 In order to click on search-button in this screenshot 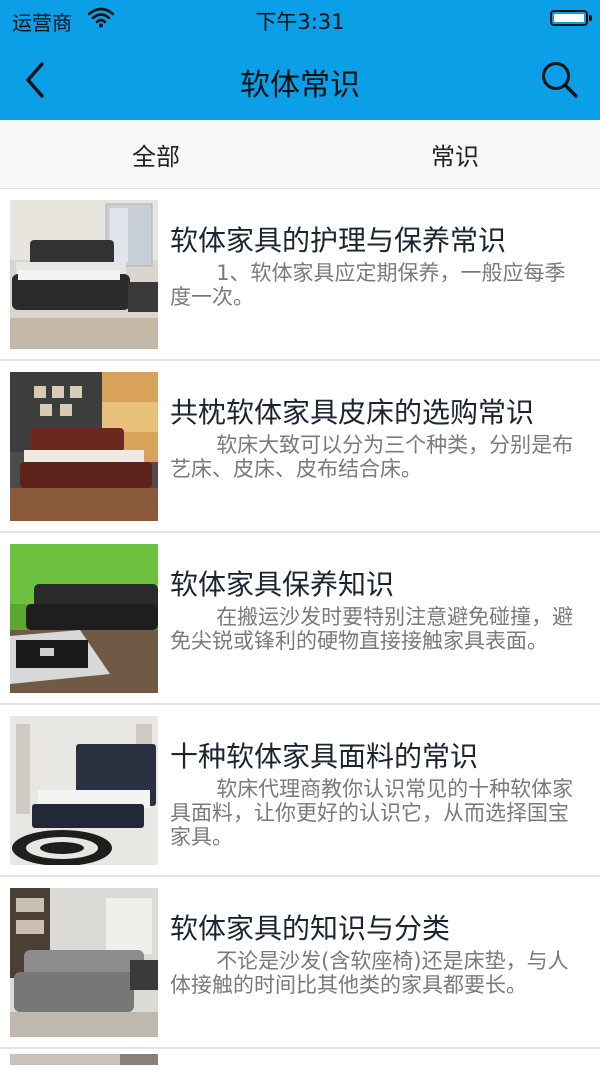, I will do `click(560, 80)`.